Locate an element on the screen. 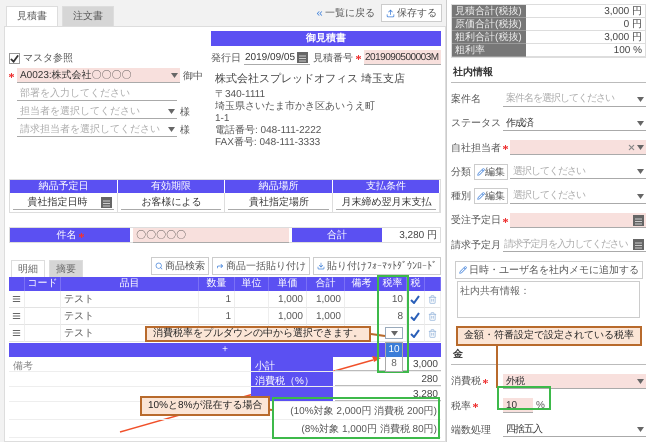  date-field: 貴社指定日時 is located at coordinates (63, 202).